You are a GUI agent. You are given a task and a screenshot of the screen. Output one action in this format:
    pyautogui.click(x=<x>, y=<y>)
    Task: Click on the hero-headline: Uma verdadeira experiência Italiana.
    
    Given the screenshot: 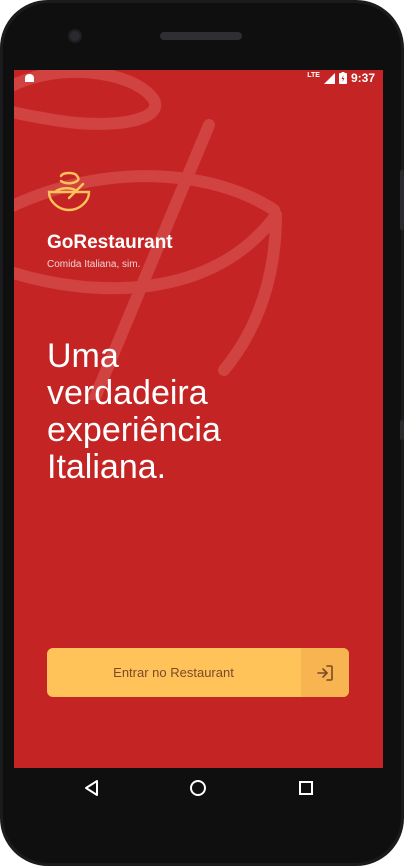 What is the action you would take?
    pyautogui.click(x=202, y=412)
    